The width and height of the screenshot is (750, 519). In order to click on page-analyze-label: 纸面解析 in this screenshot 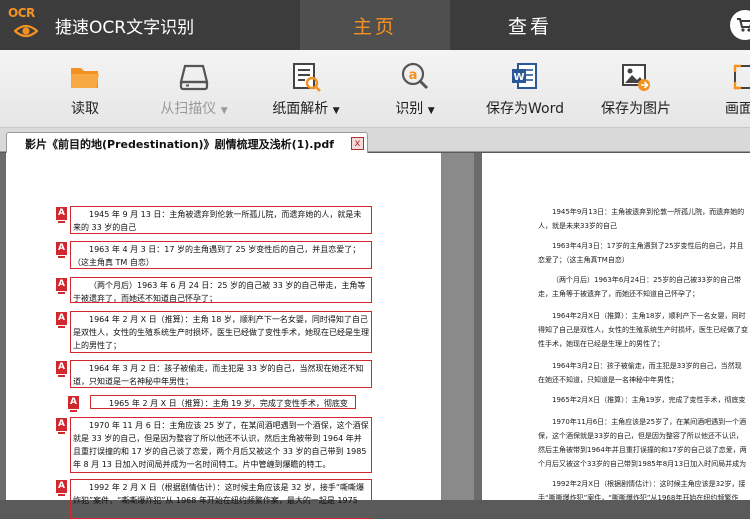, I will do `click(300, 109)`.